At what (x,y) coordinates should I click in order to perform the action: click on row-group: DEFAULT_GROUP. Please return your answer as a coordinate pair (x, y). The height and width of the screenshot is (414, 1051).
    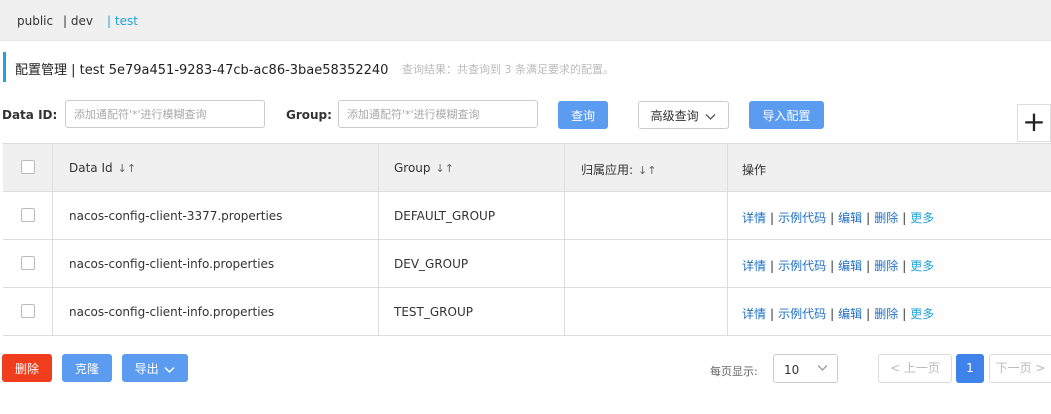
    Looking at the image, I should click on (445, 216).